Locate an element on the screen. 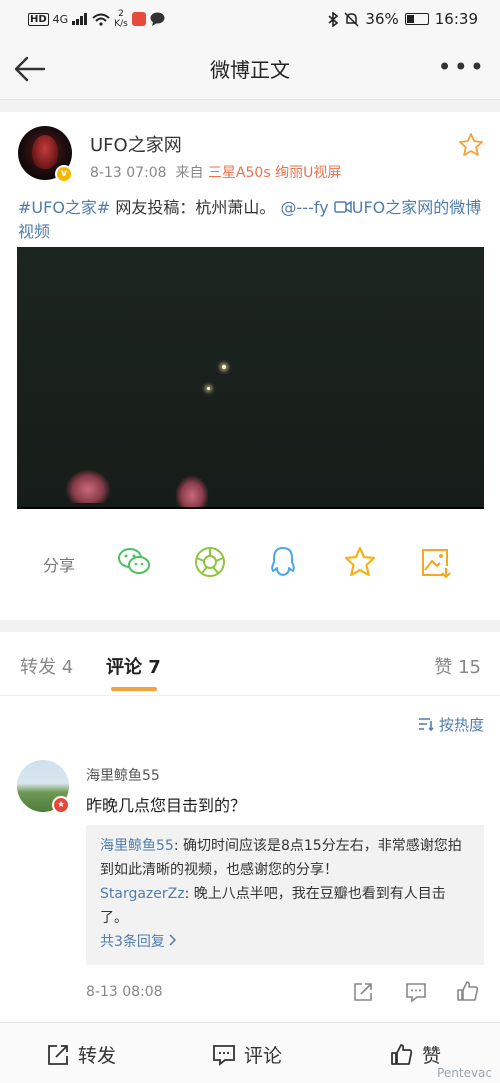  repost-icon is located at coordinates (58, 1054).